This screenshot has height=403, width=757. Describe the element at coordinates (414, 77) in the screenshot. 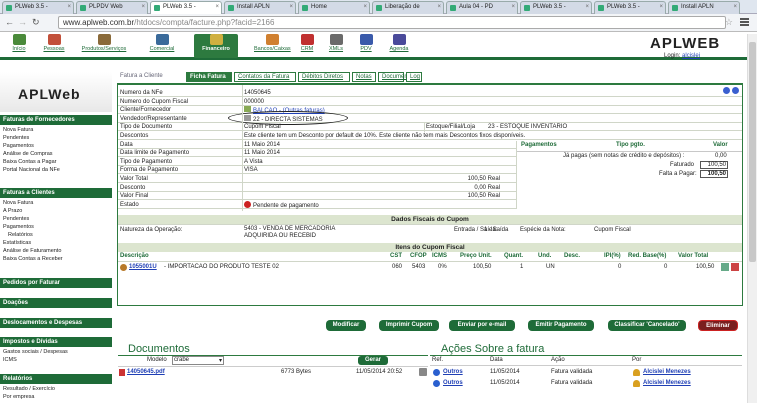

I see `tab-log: Log` at that location.